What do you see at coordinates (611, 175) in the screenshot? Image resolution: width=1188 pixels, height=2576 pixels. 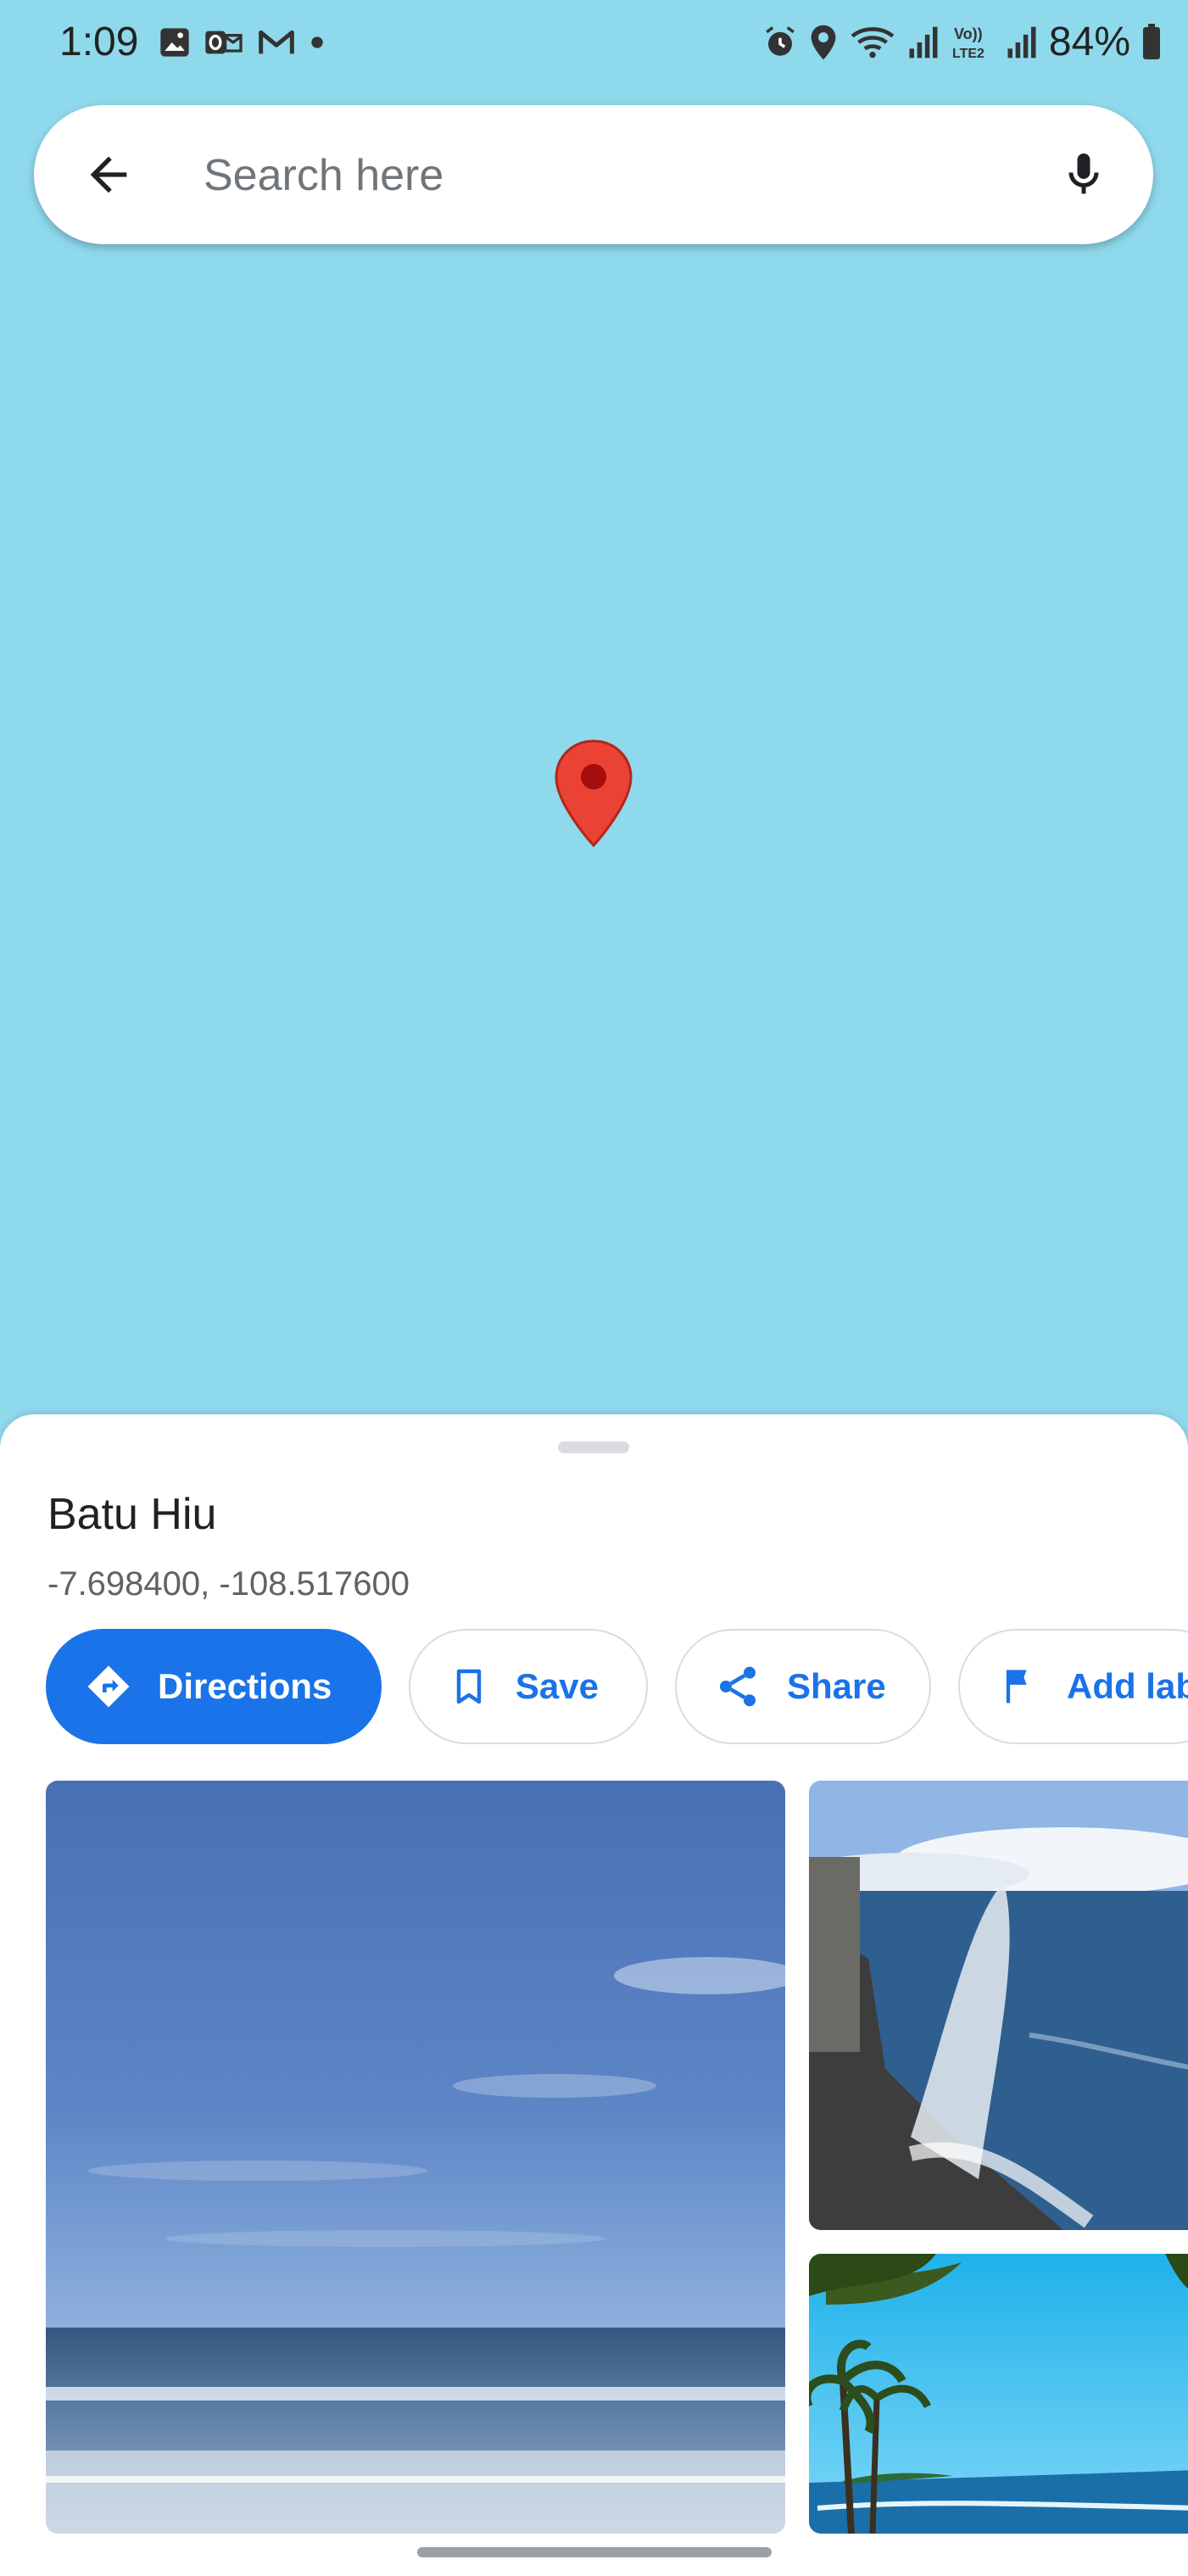 I see `search-input` at bounding box center [611, 175].